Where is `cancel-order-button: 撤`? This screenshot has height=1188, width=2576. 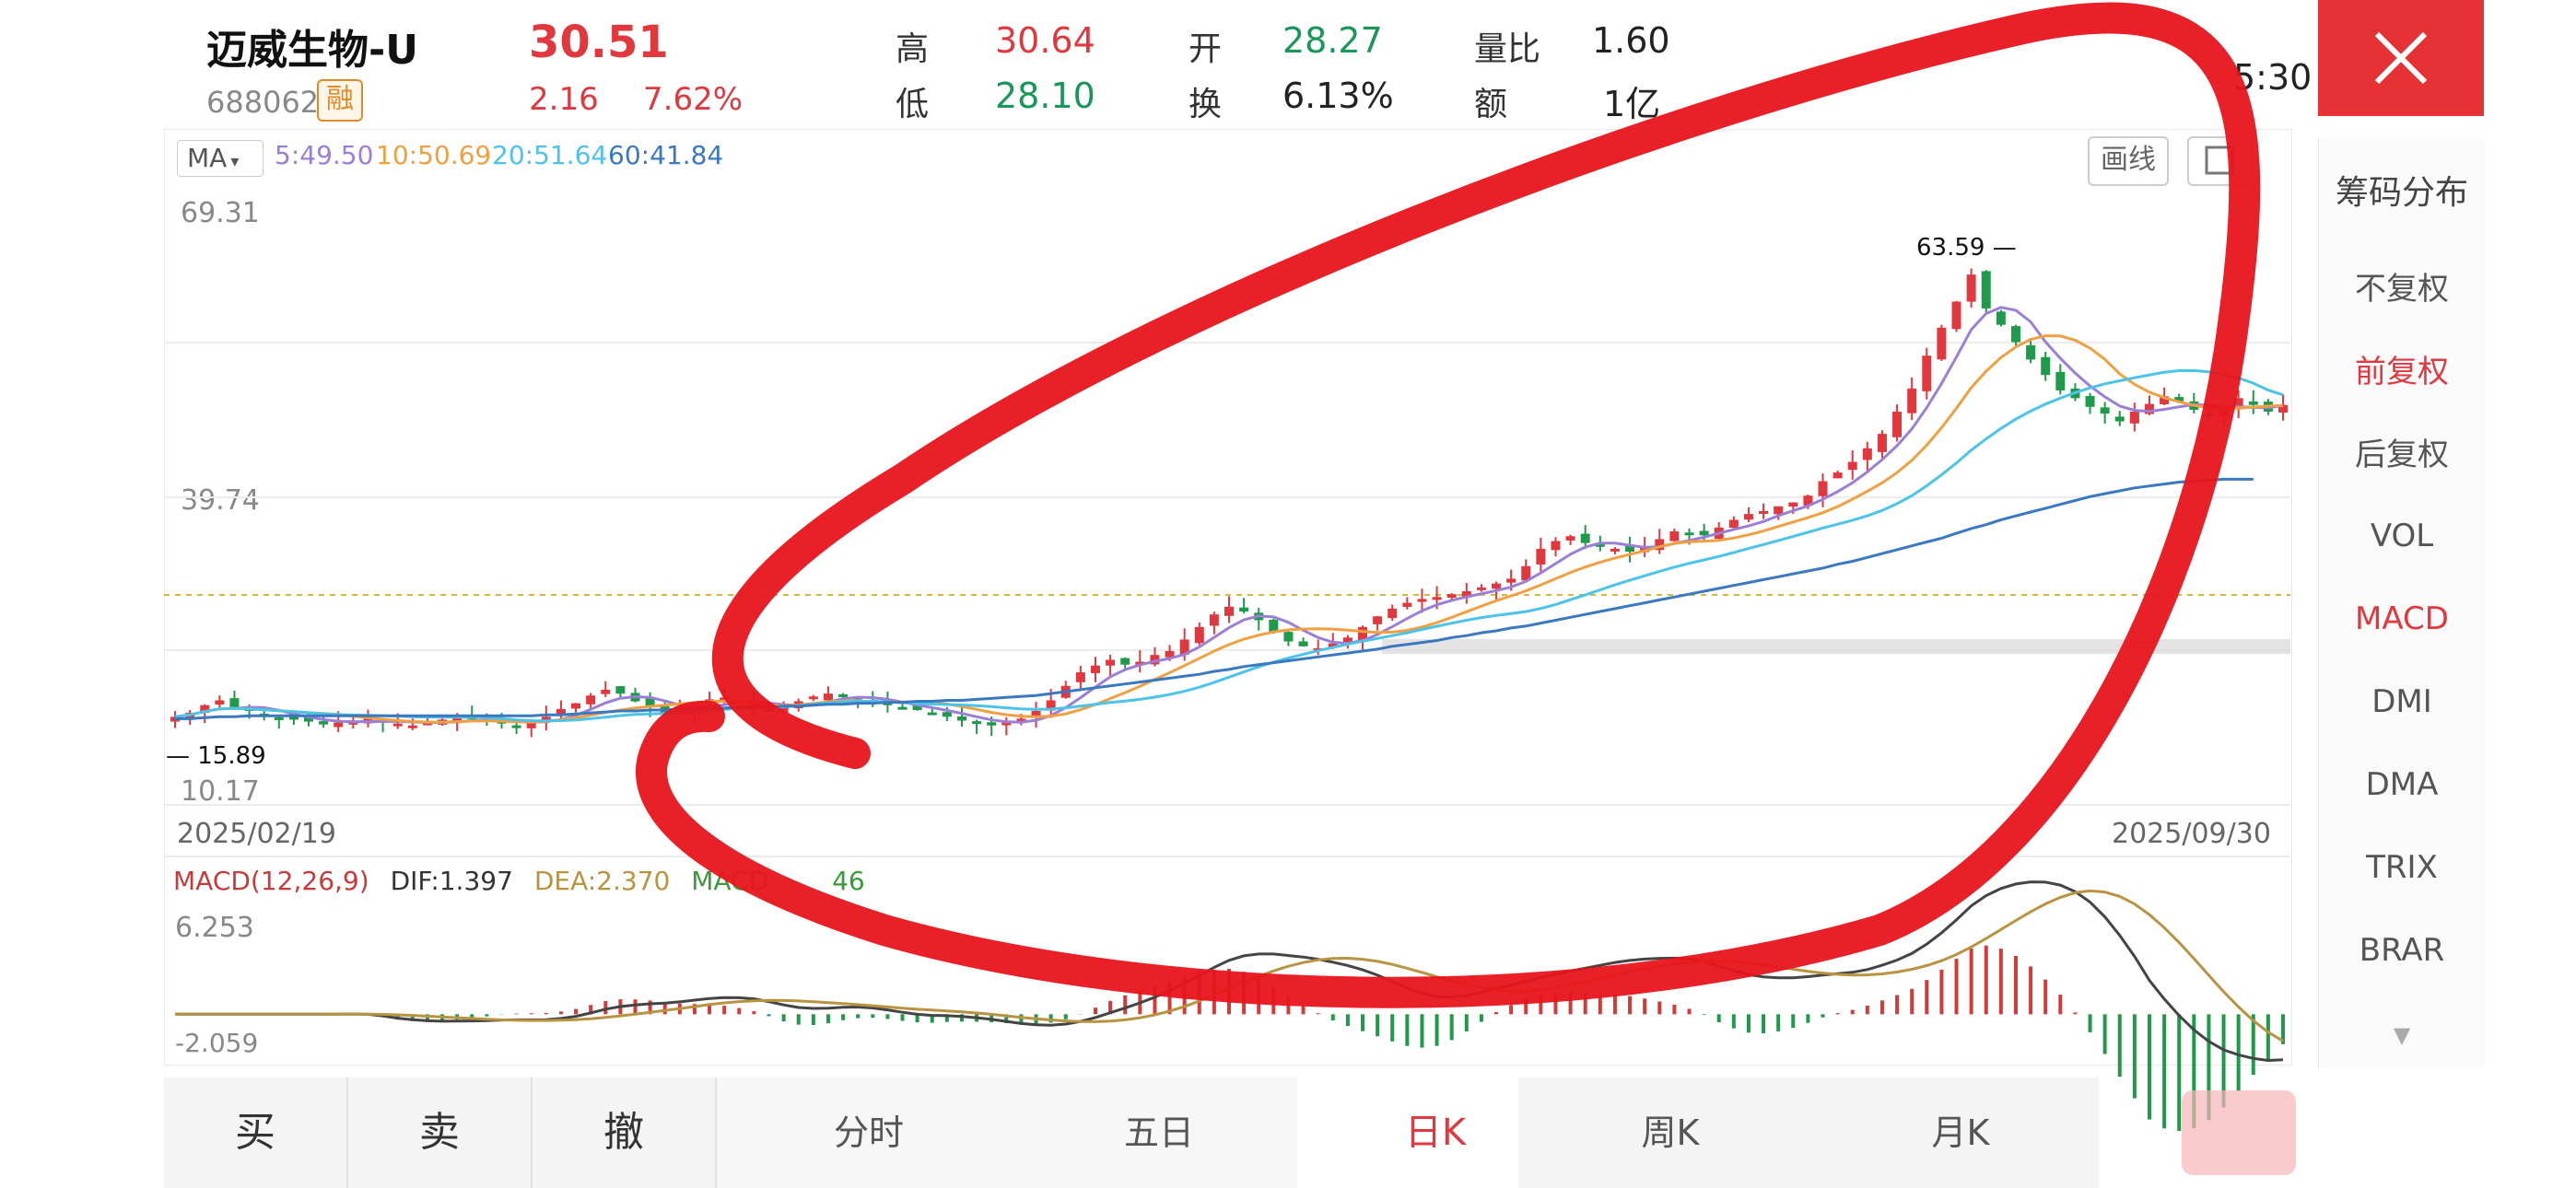 cancel-order-button: 撤 is located at coordinates (625, 1132).